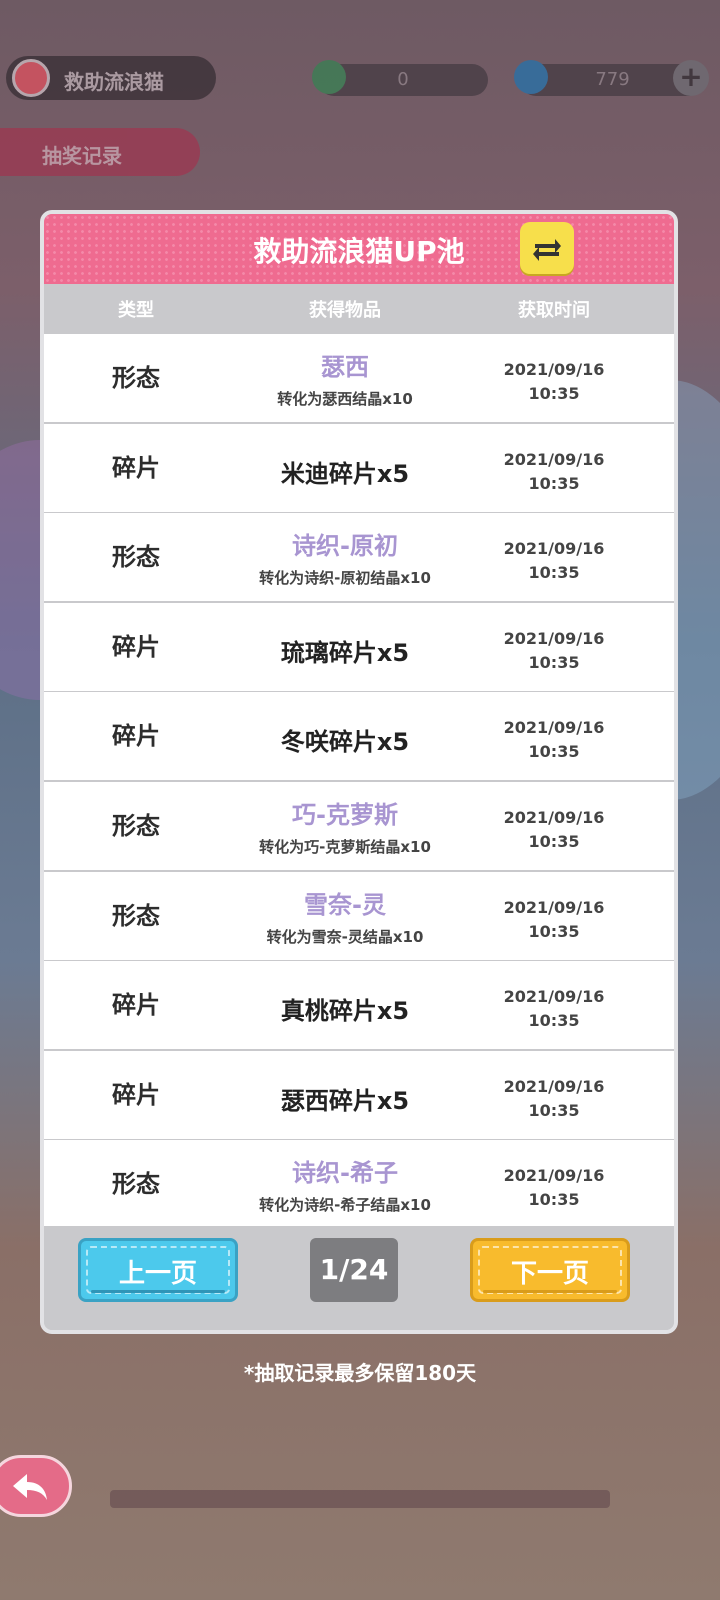  I want to click on record-row: 碎片 冬咲碎片x5 2021/09/16 10:35, so click(359, 736).